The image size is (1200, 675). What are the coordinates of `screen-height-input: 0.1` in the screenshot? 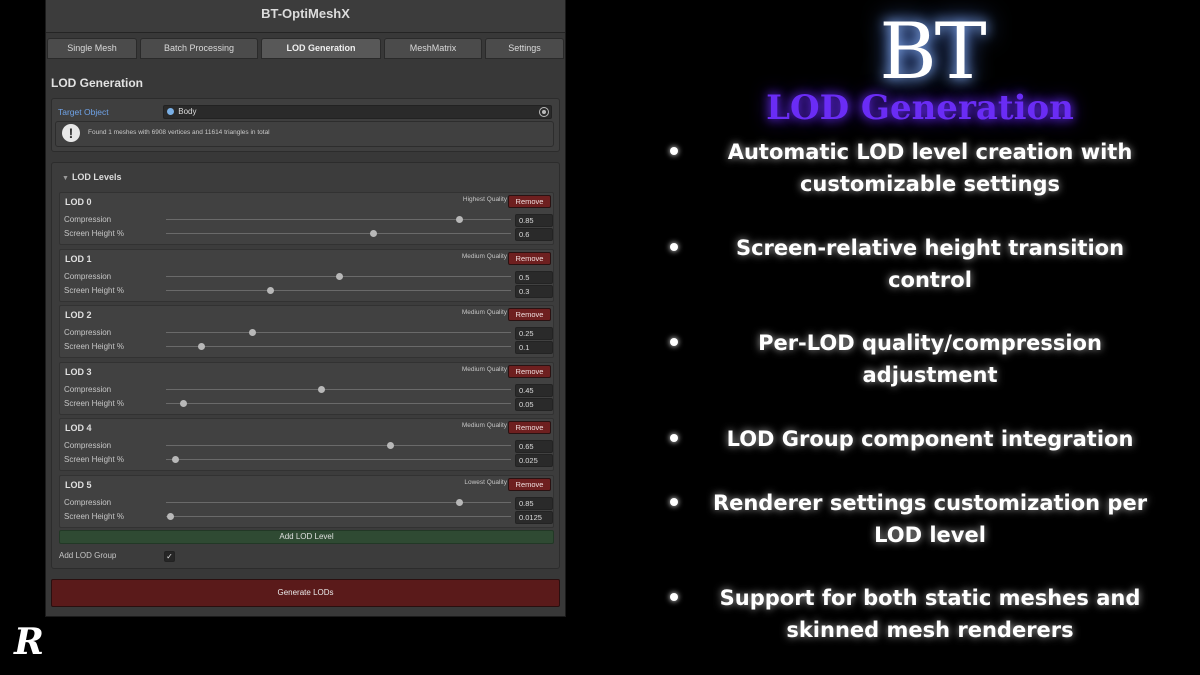 It's located at (534, 347).